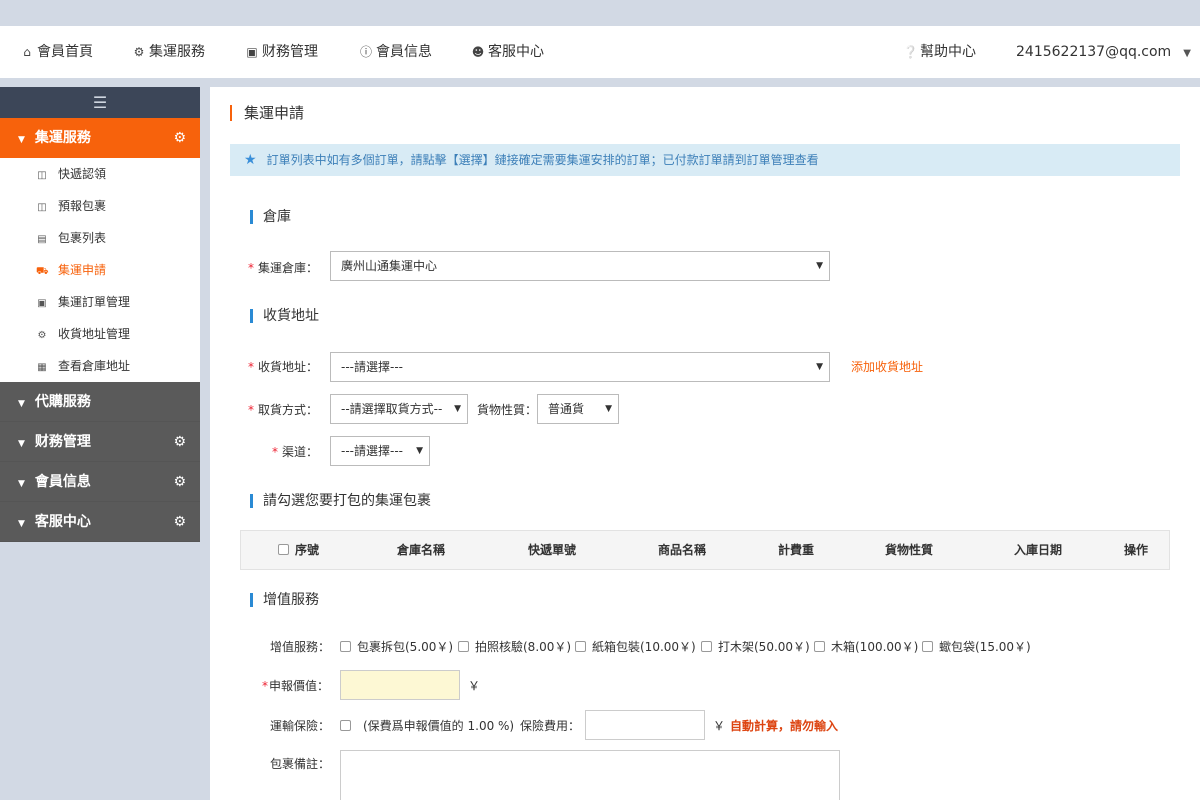 The width and height of the screenshot is (1200, 800). What do you see at coordinates (62, 402) in the screenshot?
I see `sidebar-group-label: 代購服務` at bounding box center [62, 402].